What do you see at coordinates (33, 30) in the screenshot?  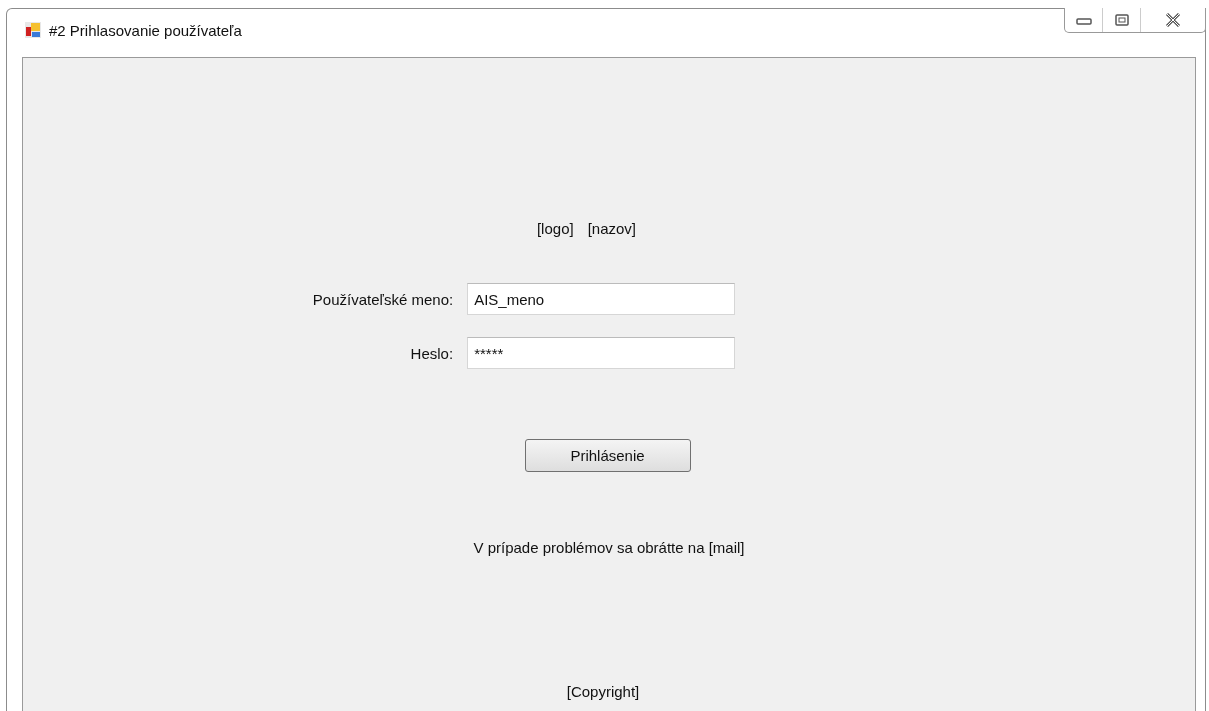 I see `app-icon` at bounding box center [33, 30].